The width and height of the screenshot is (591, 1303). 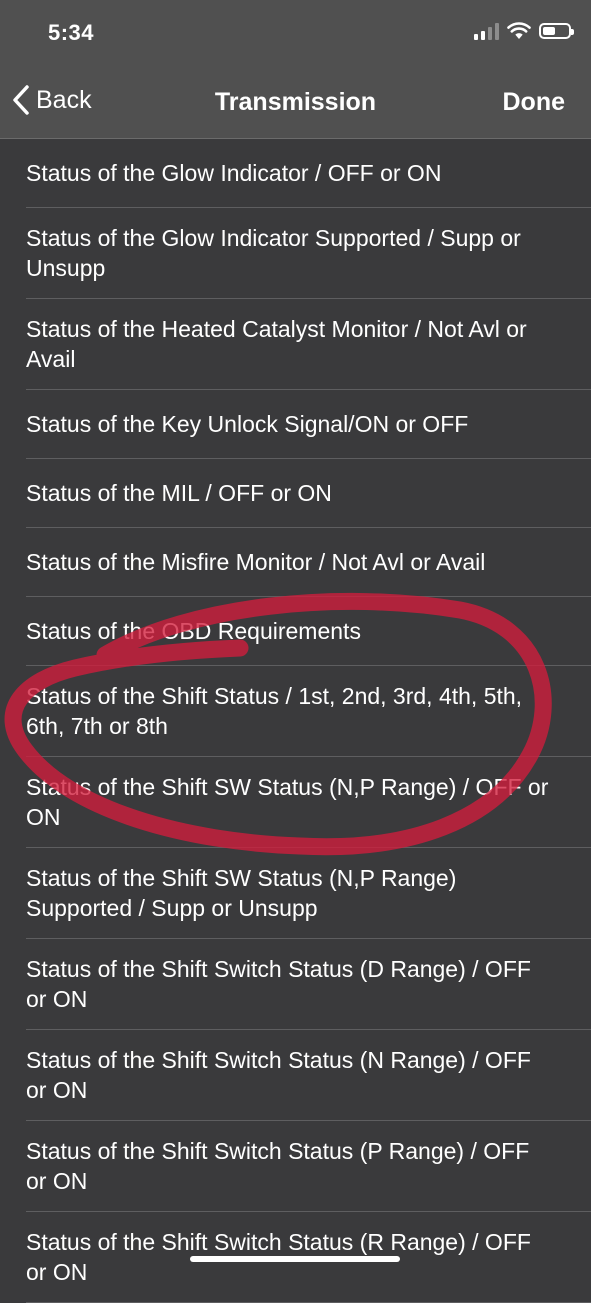 I want to click on wifi-icon, so click(x=519, y=30).